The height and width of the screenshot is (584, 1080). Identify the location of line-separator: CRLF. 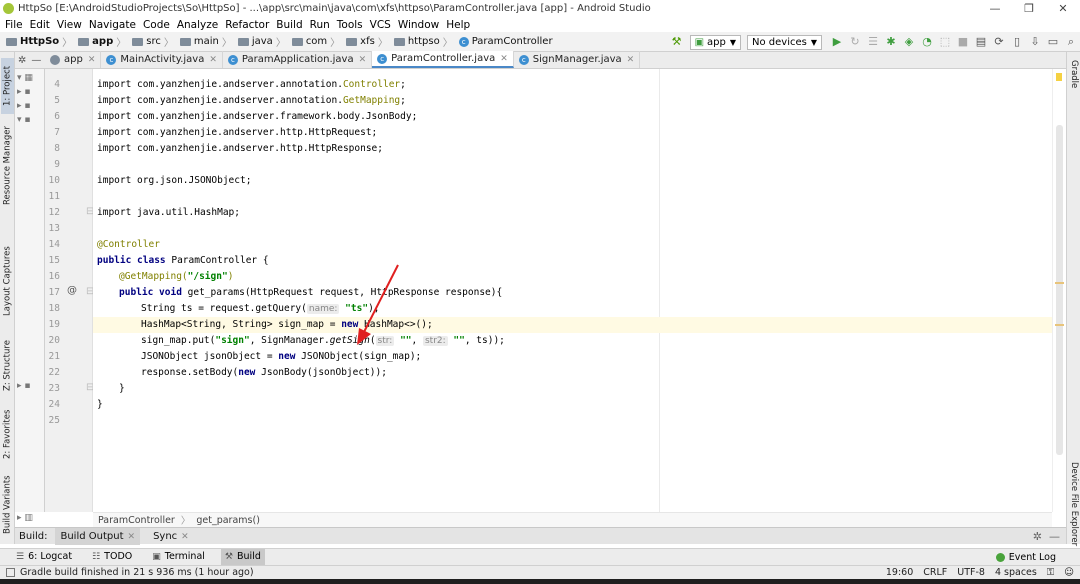
(935, 572).